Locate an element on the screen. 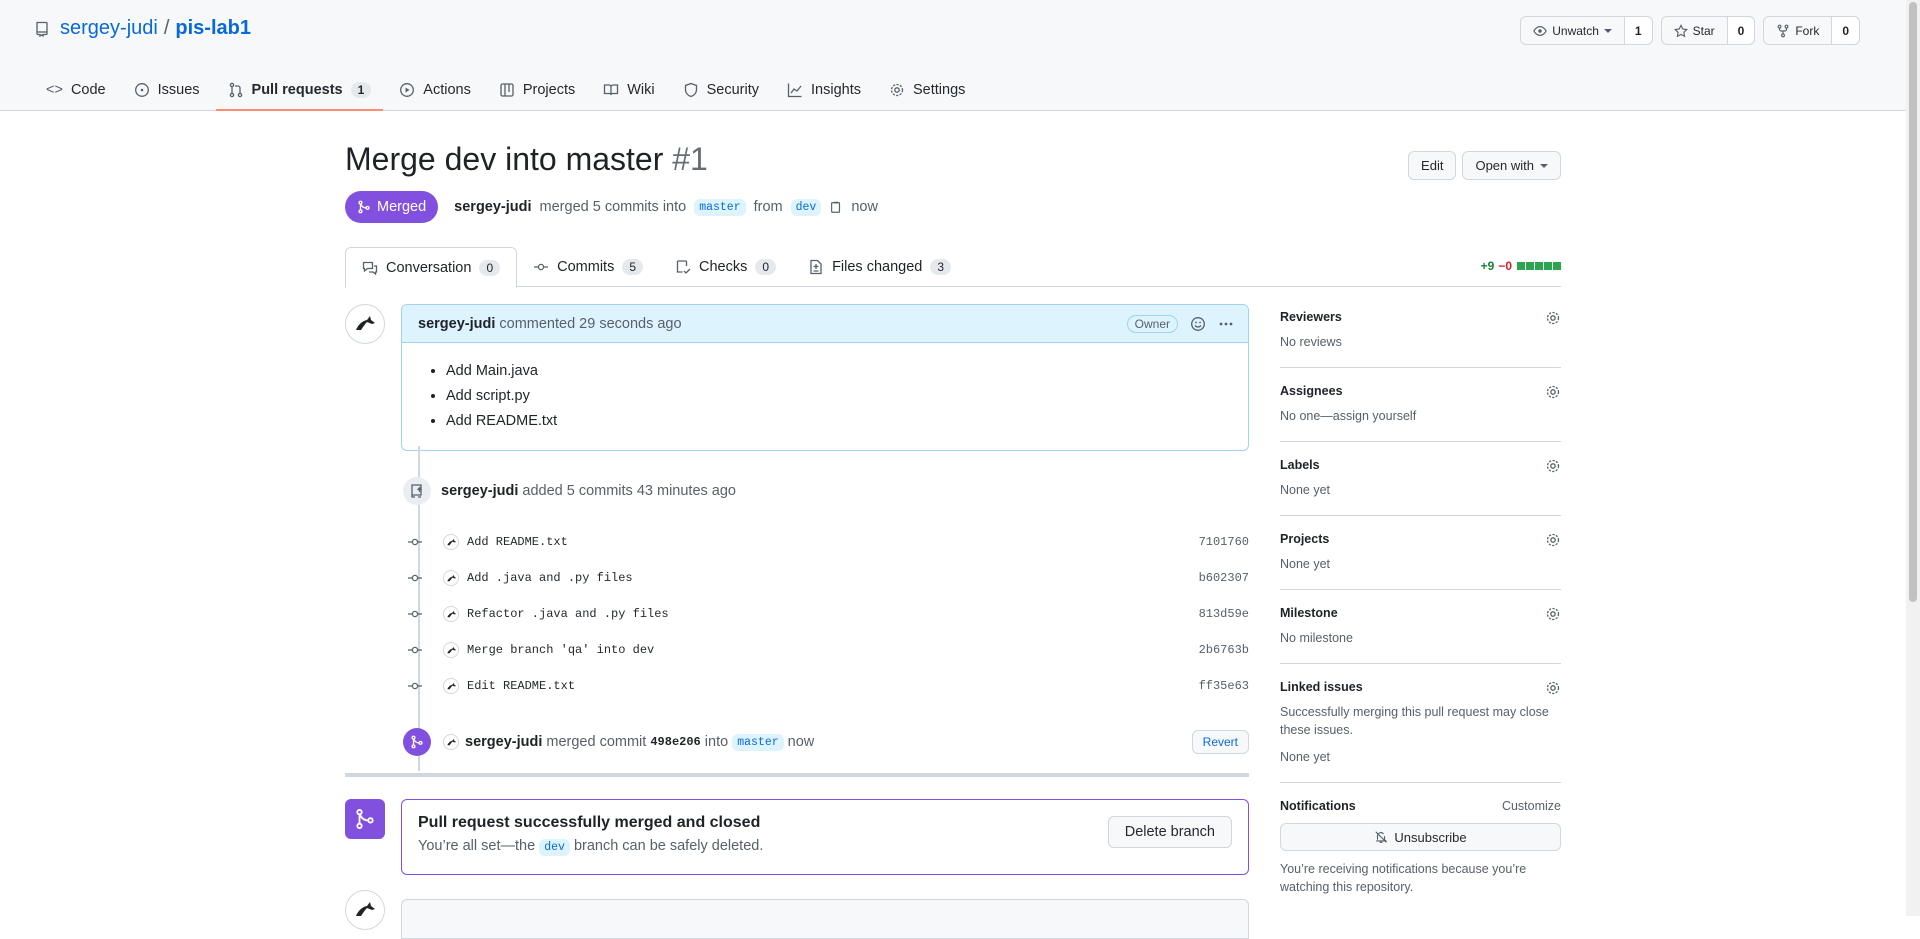 This screenshot has width=1920, height=939. star-button: Star is located at coordinates (1695, 30).